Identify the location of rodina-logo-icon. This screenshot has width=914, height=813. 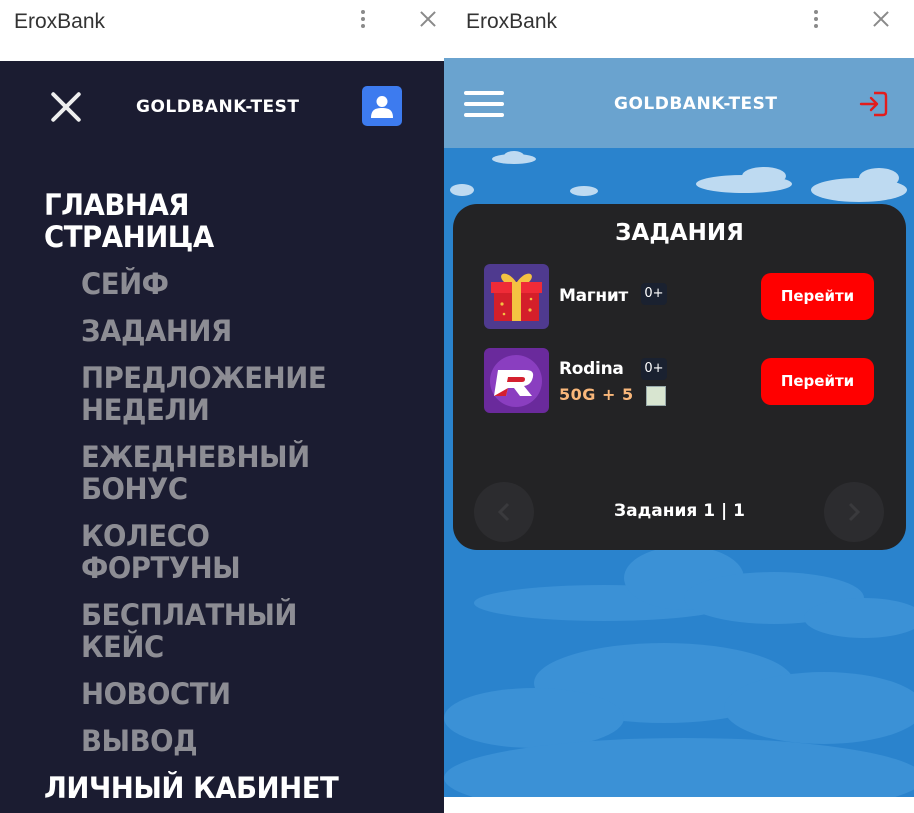
(516, 380).